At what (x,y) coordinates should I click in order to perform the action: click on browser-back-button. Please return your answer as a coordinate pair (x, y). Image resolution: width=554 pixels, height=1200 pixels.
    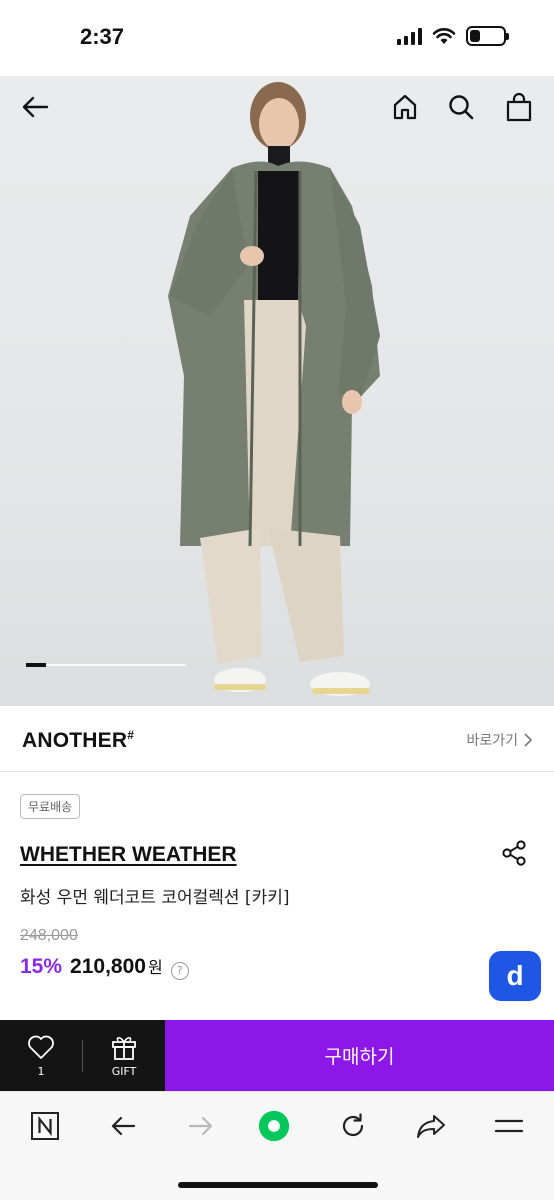
    Looking at the image, I should click on (123, 1126).